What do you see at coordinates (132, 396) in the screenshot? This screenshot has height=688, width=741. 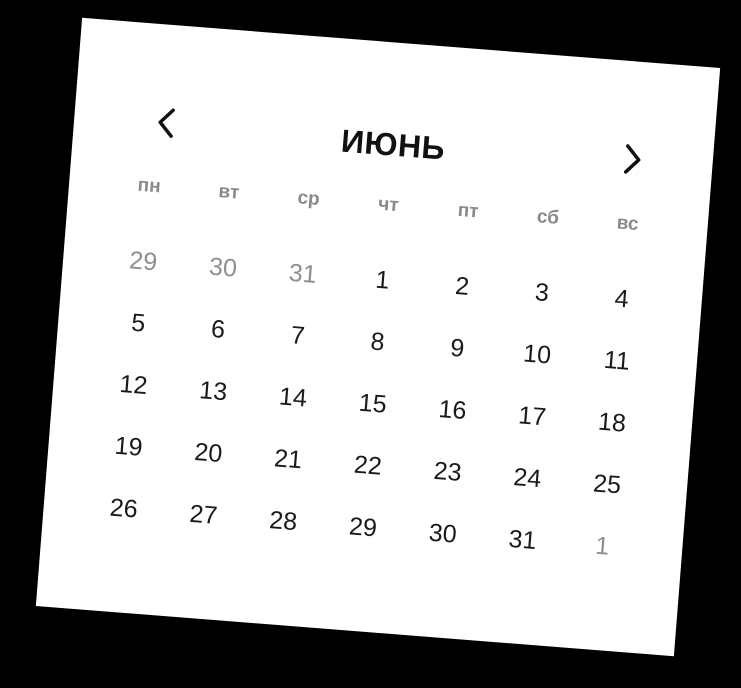 I see `day-cell: 12` at bounding box center [132, 396].